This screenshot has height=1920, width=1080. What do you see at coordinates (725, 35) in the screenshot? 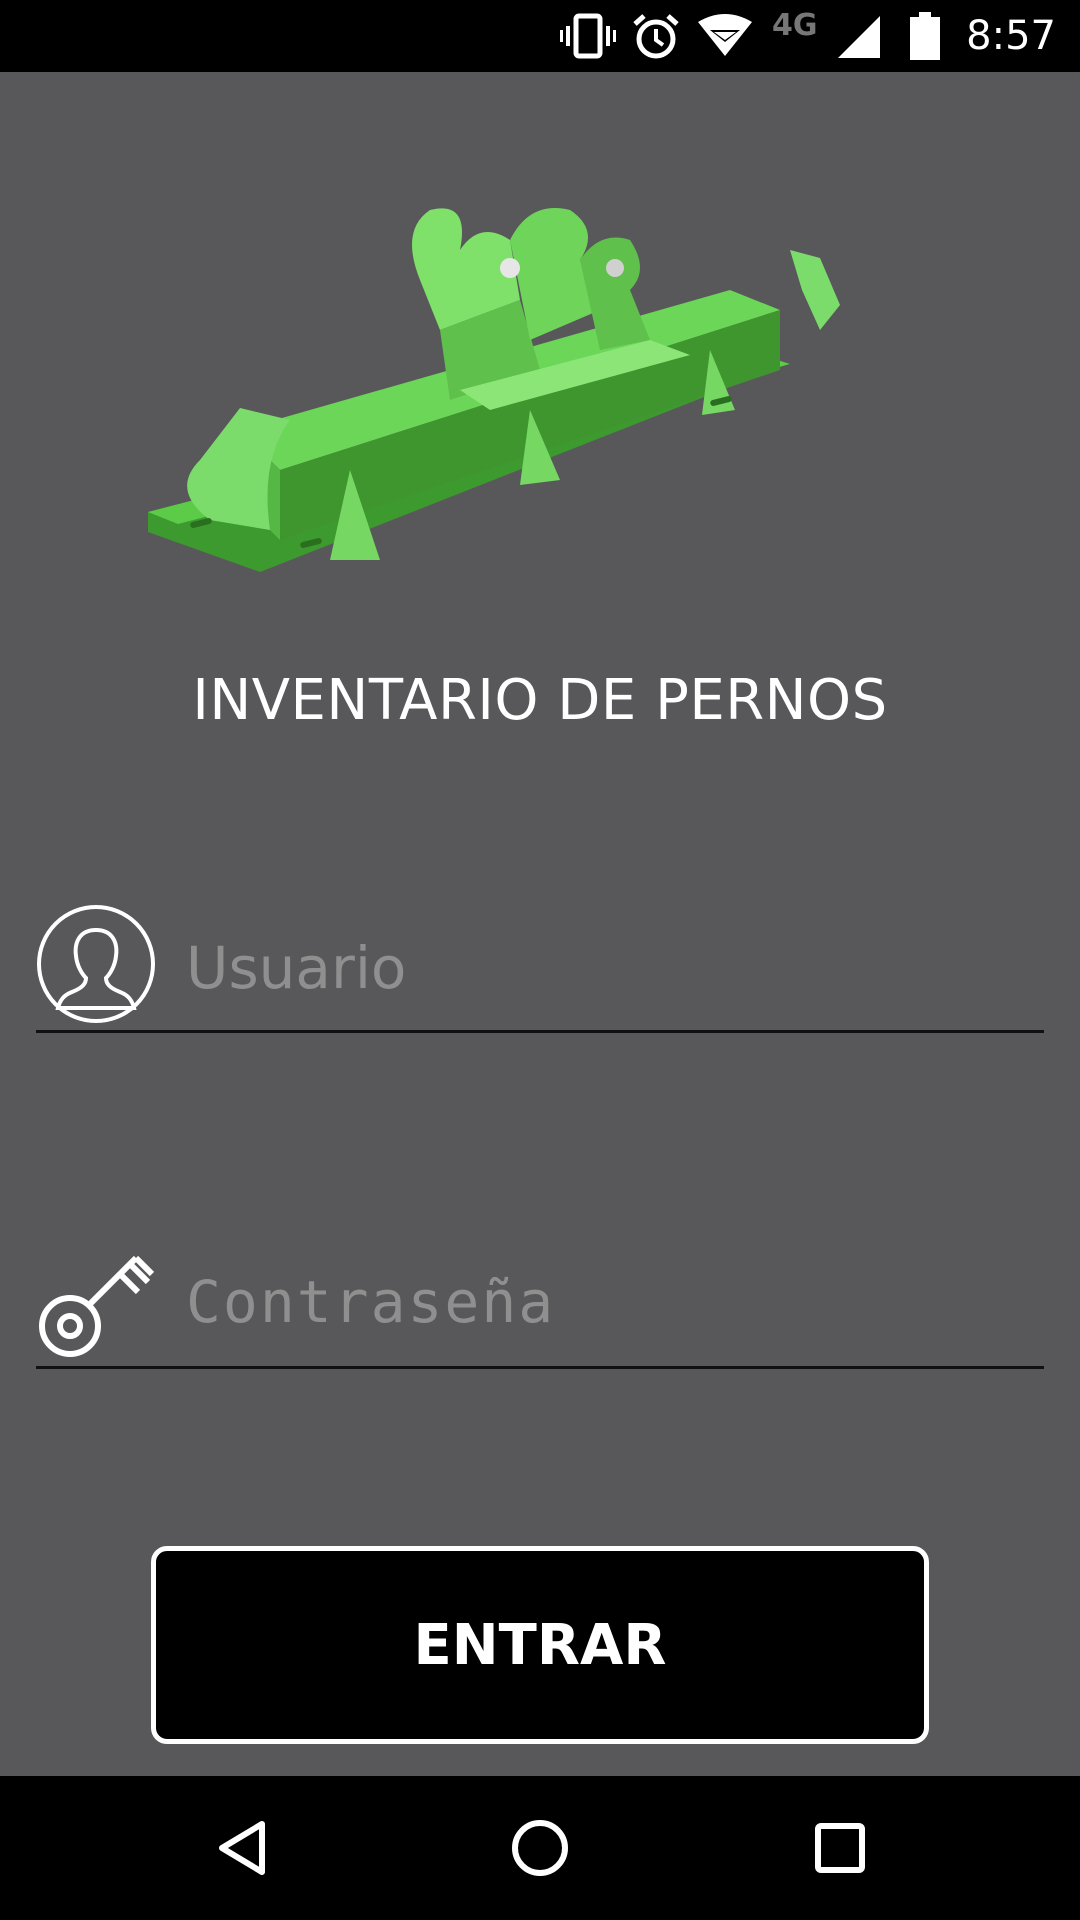
I see `wifi-icon` at bounding box center [725, 35].